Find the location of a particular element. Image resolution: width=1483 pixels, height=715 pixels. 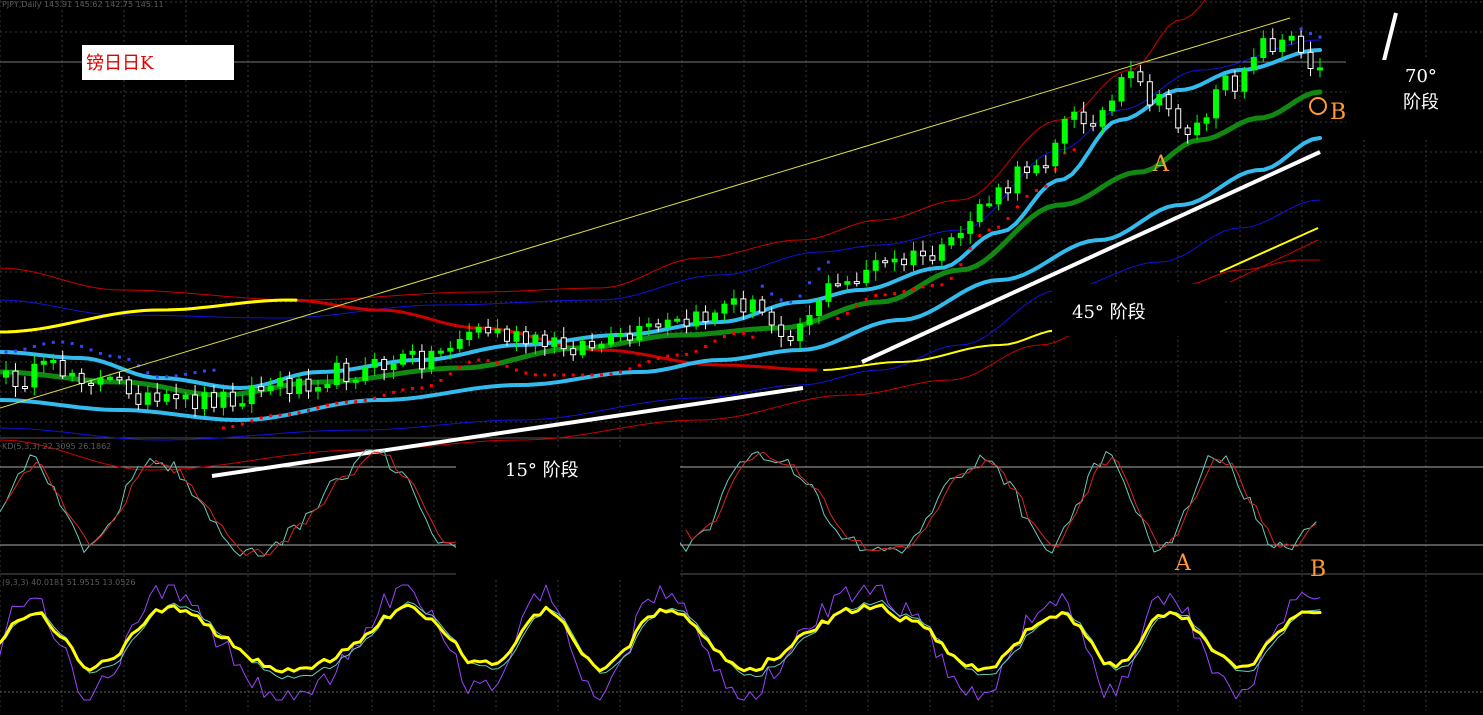

kdj-j-line is located at coordinates (660, 642).